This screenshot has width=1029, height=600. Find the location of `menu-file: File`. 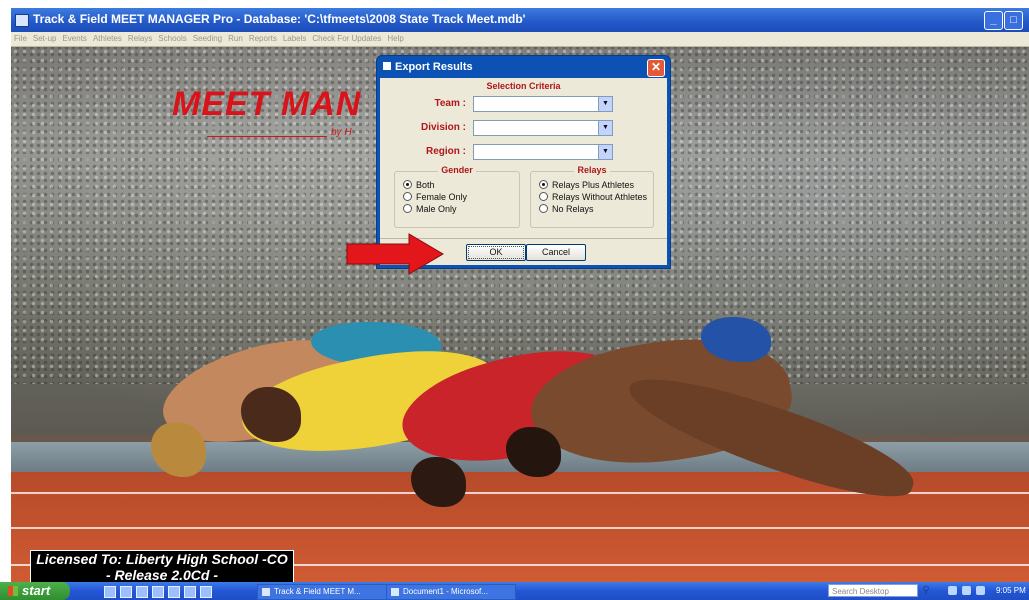

menu-file: File is located at coordinates (20, 37).